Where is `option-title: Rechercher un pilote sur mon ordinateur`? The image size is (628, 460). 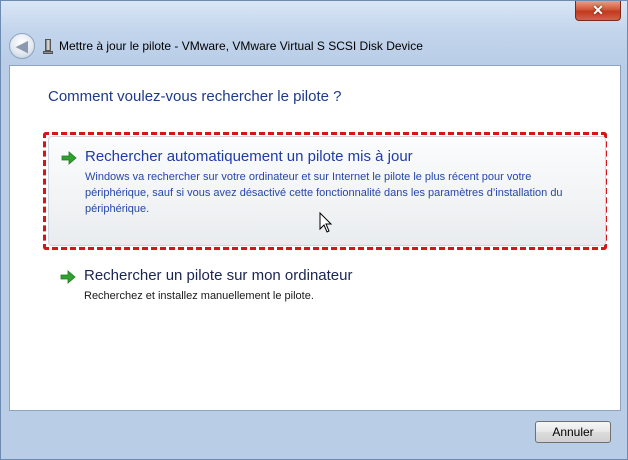 option-title: Rechercher un pilote sur mon ordinateur is located at coordinates (218, 275).